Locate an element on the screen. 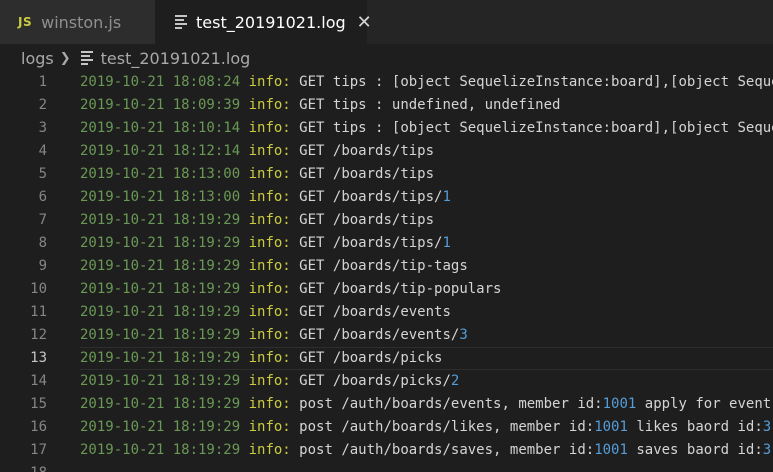  tab-winston-js: JS winston.js is located at coordinates (77, 22).